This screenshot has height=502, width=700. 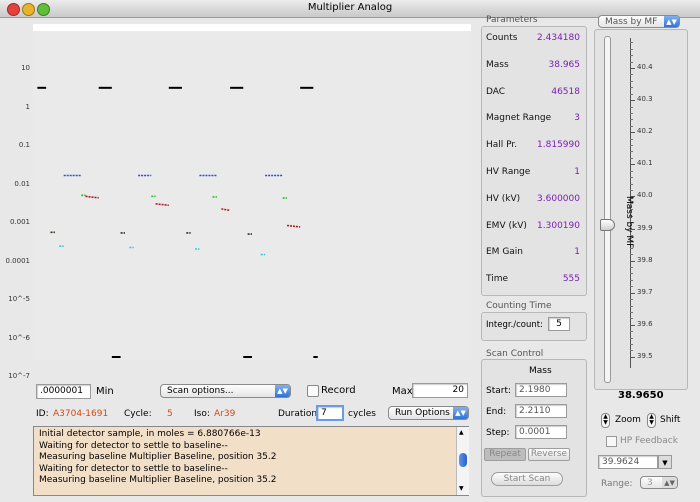 What do you see at coordinates (505, 454) in the screenshot?
I see `repeat-button: Repeat` at bounding box center [505, 454].